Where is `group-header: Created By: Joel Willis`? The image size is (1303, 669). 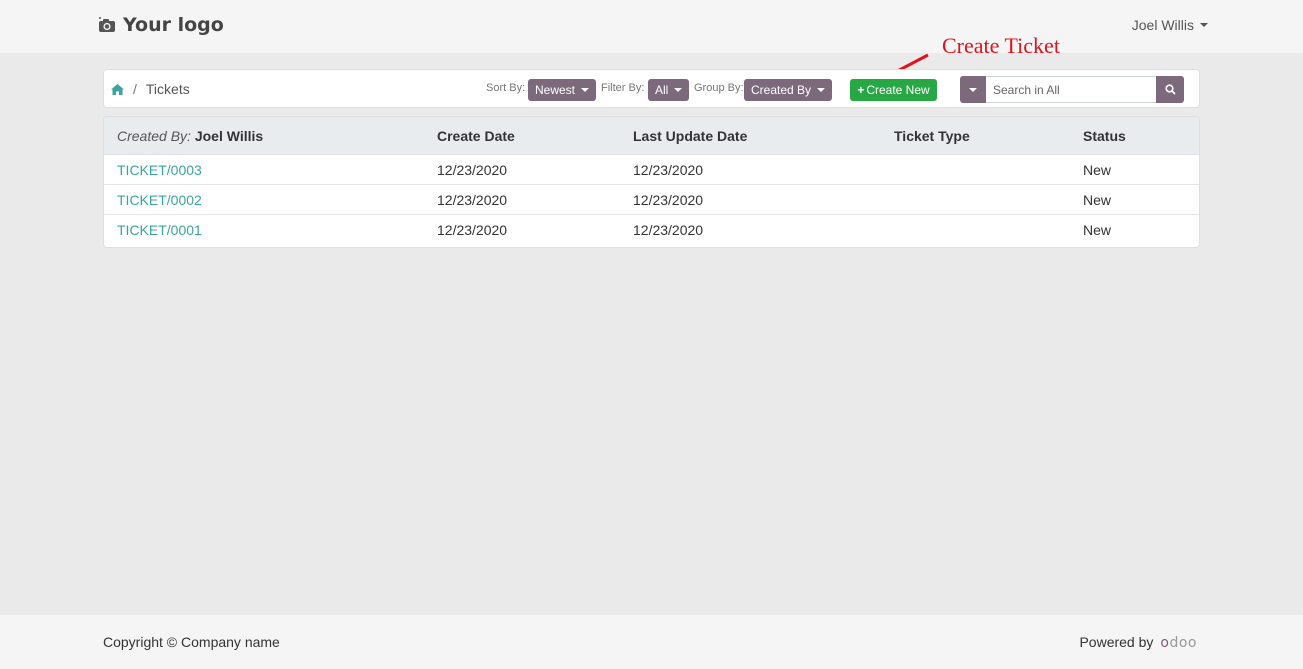 group-header: Created By: Joel Willis is located at coordinates (190, 136).